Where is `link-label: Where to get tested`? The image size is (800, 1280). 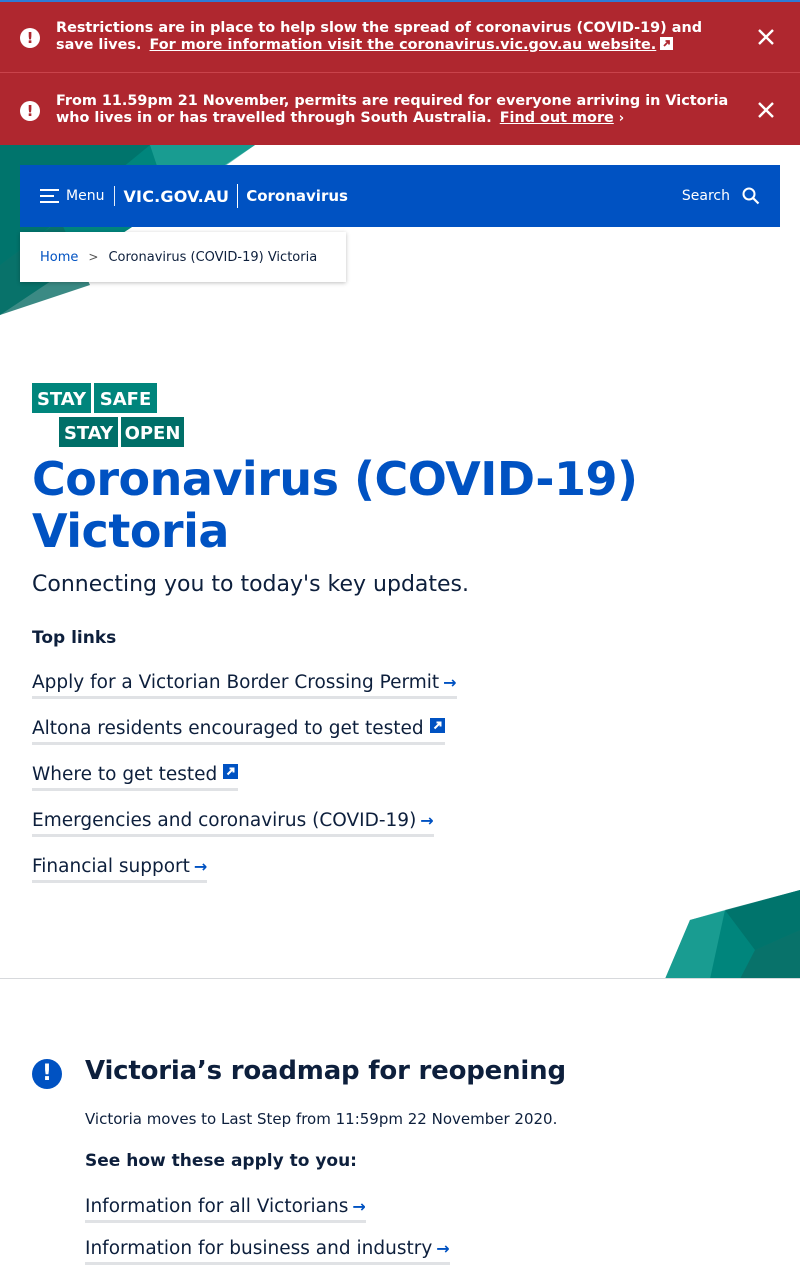
link-label: Where to get tested is located at coordinates (125, 774).